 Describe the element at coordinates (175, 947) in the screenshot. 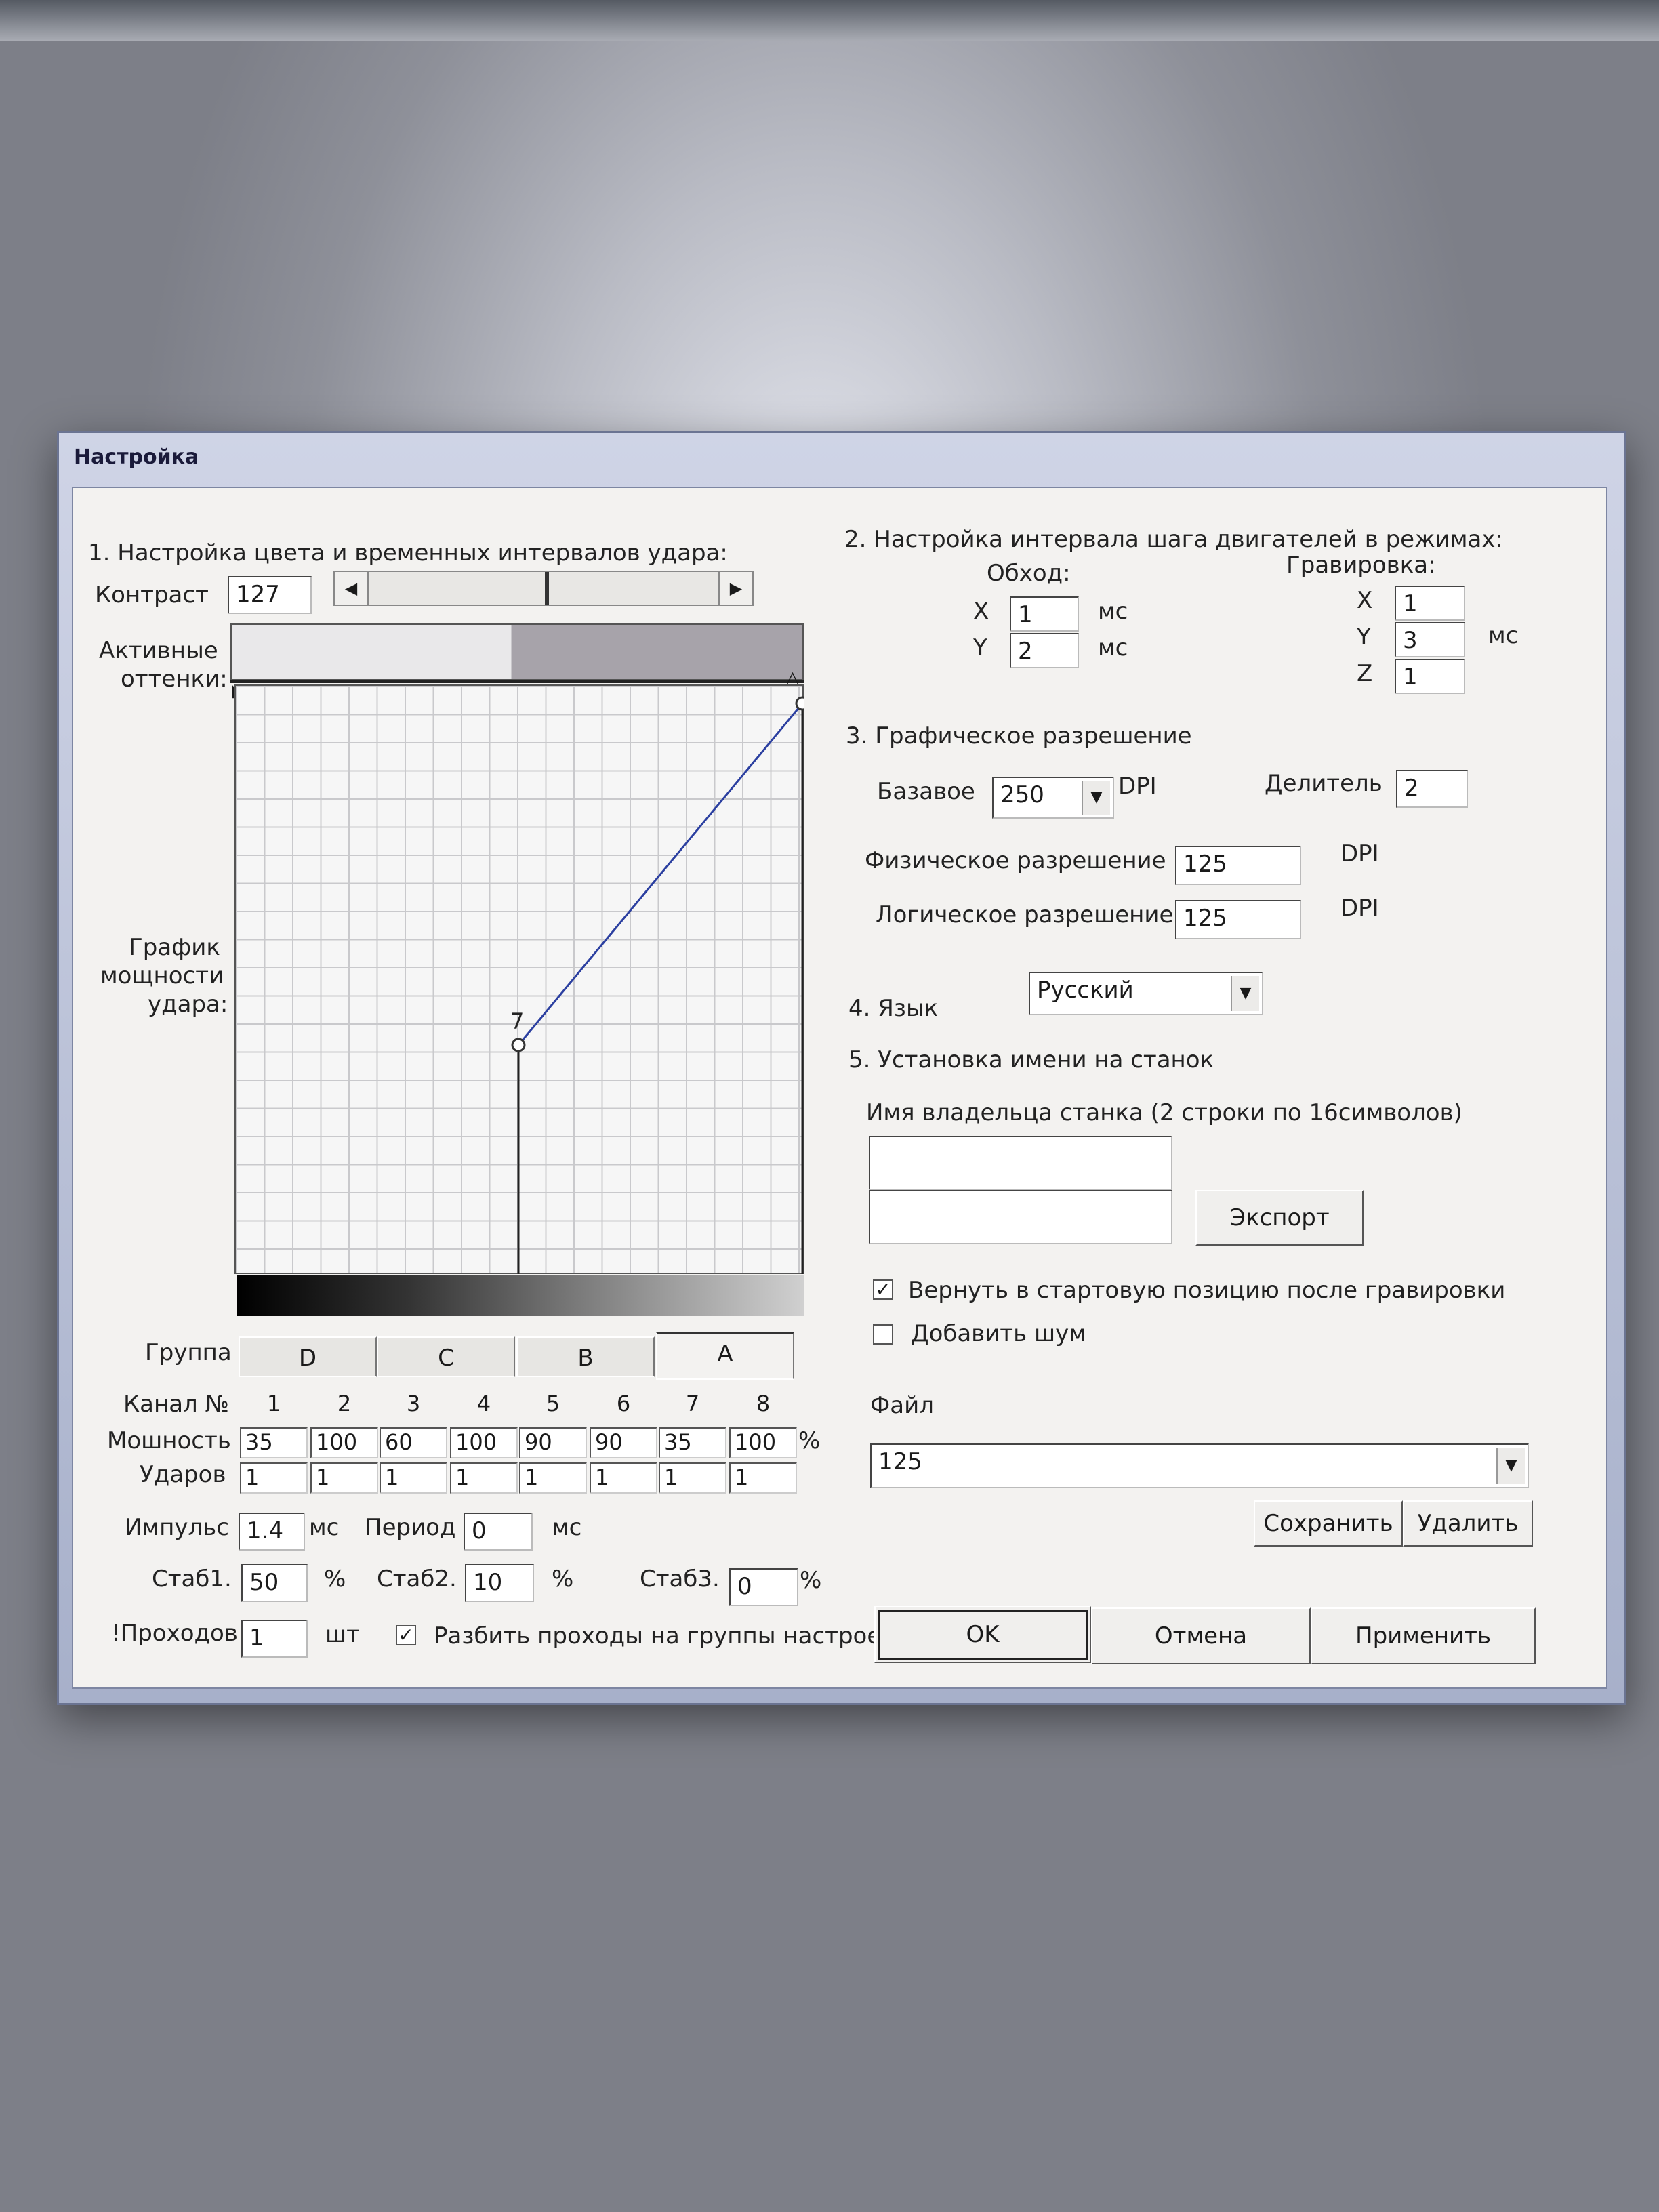

I see `chart-label-1: График` at that location.